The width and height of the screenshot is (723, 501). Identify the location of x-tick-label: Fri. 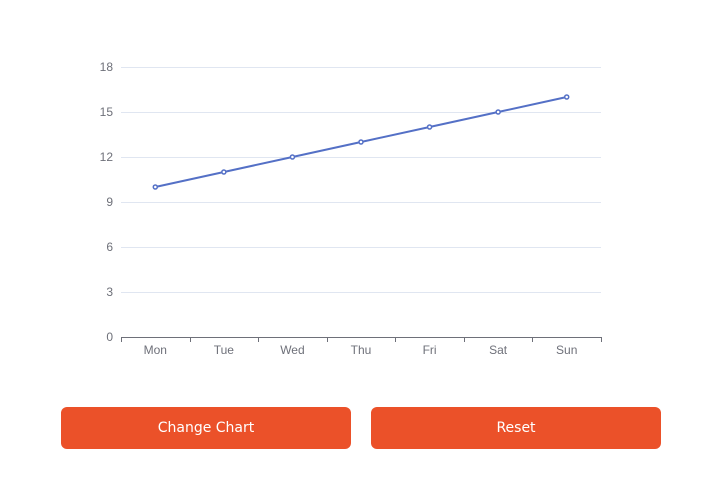
(430, 350).